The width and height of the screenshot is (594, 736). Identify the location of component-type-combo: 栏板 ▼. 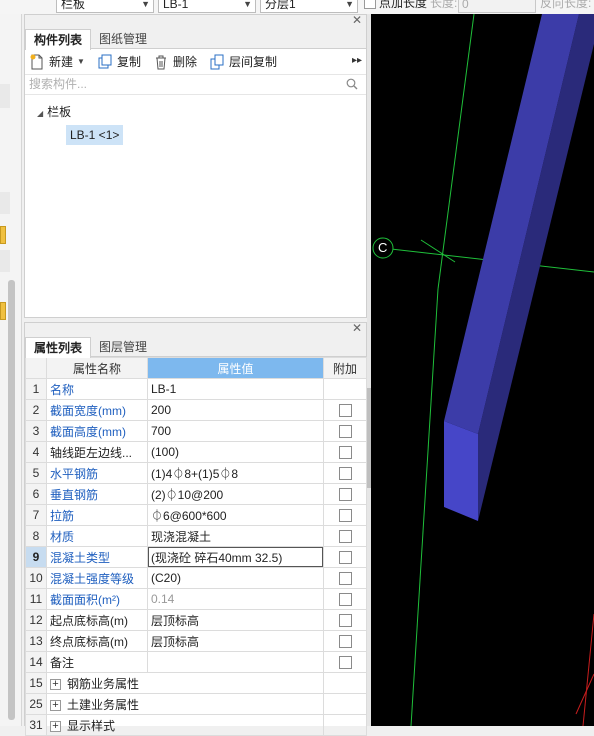
(105, 6).